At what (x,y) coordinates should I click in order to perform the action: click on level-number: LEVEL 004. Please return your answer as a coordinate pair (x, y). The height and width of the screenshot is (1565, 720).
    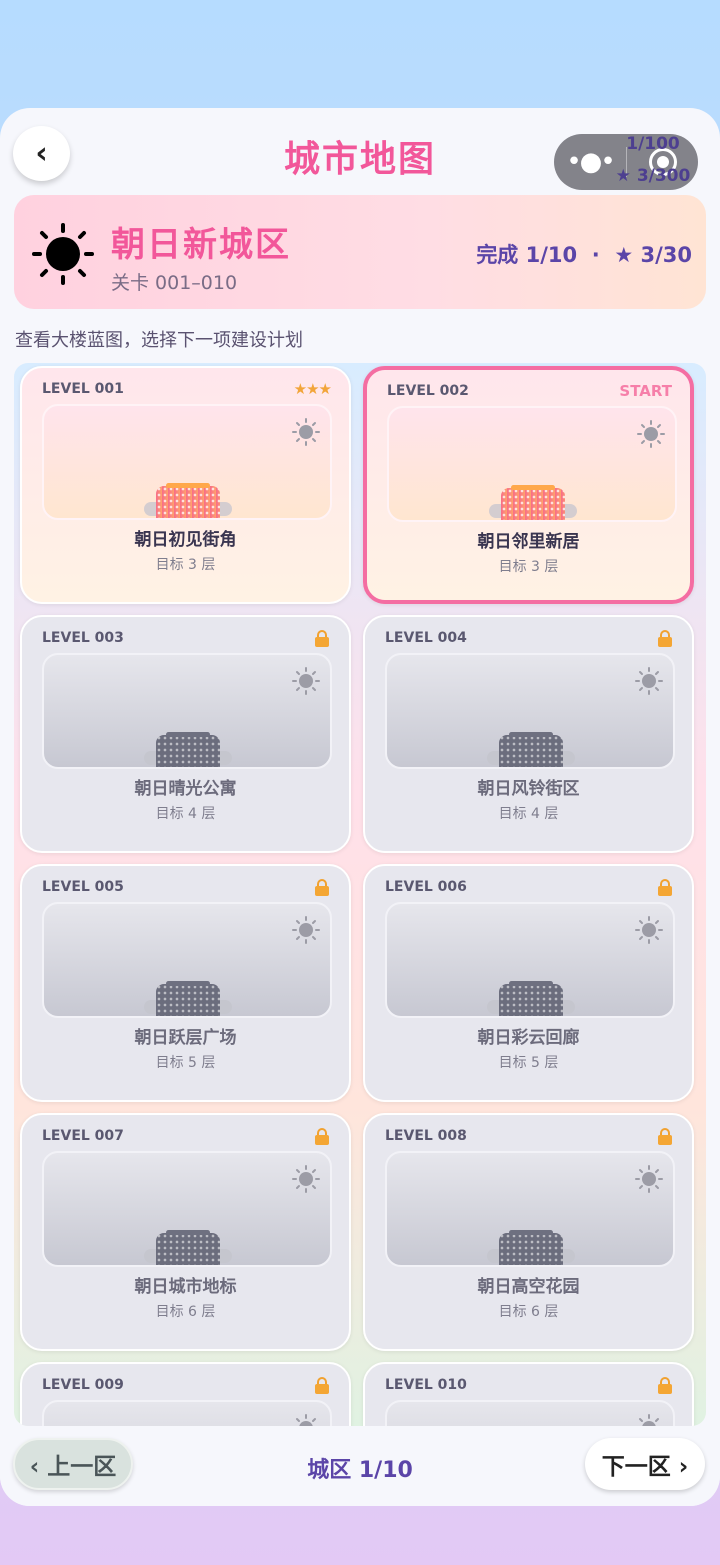
    Looking at the image, I should click on (426, 638).